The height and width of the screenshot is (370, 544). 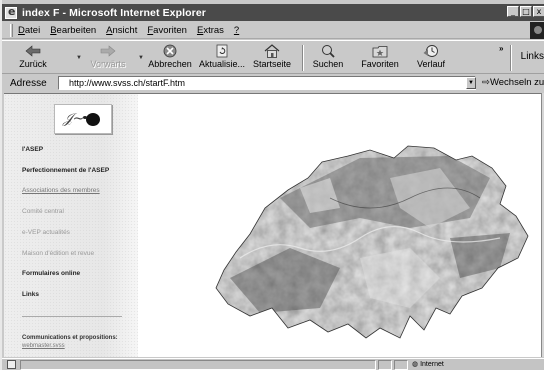 What do you see at coordinates (73, 30) in the screenshot?
I see `menu-bearbeiten: Bearbeiten` at bounding box center [73, 30].